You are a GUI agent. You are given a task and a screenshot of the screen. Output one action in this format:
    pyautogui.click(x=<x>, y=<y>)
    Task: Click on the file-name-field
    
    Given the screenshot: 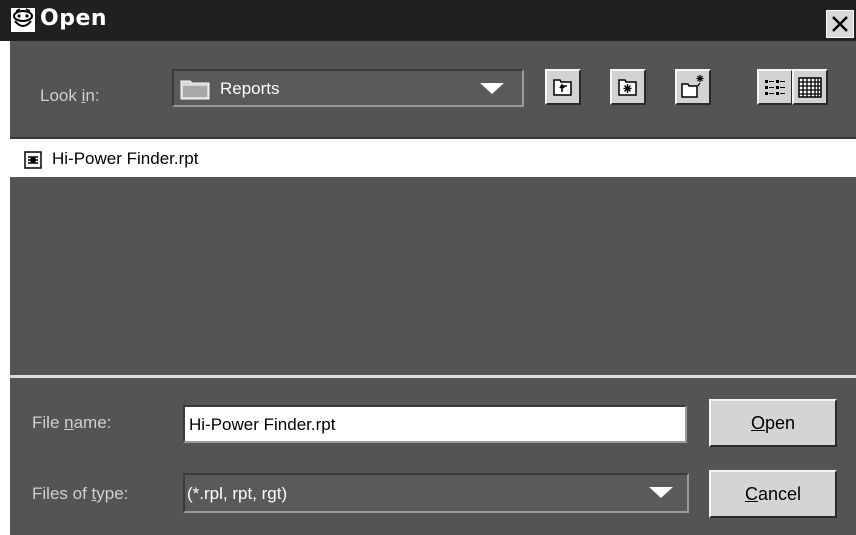 What is the action you would take?
    pyautogui.click(x=435, y=424)
    